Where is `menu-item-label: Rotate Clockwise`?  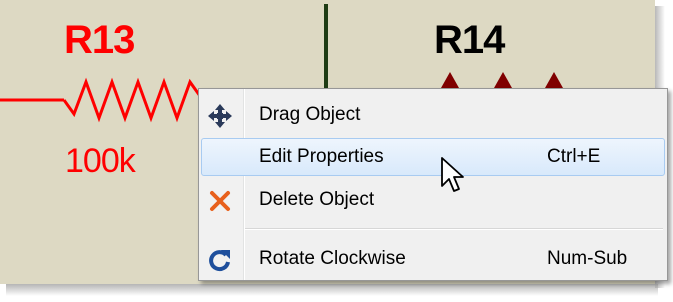
menu-item-label: Rotate Clockwise is located at coordinates (332, 258).